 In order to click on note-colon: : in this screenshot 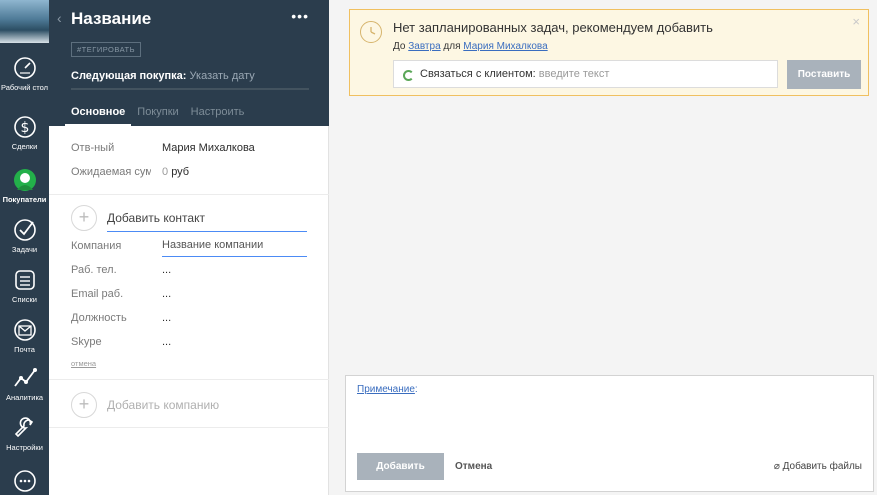, I will do `click(416, 389)`.